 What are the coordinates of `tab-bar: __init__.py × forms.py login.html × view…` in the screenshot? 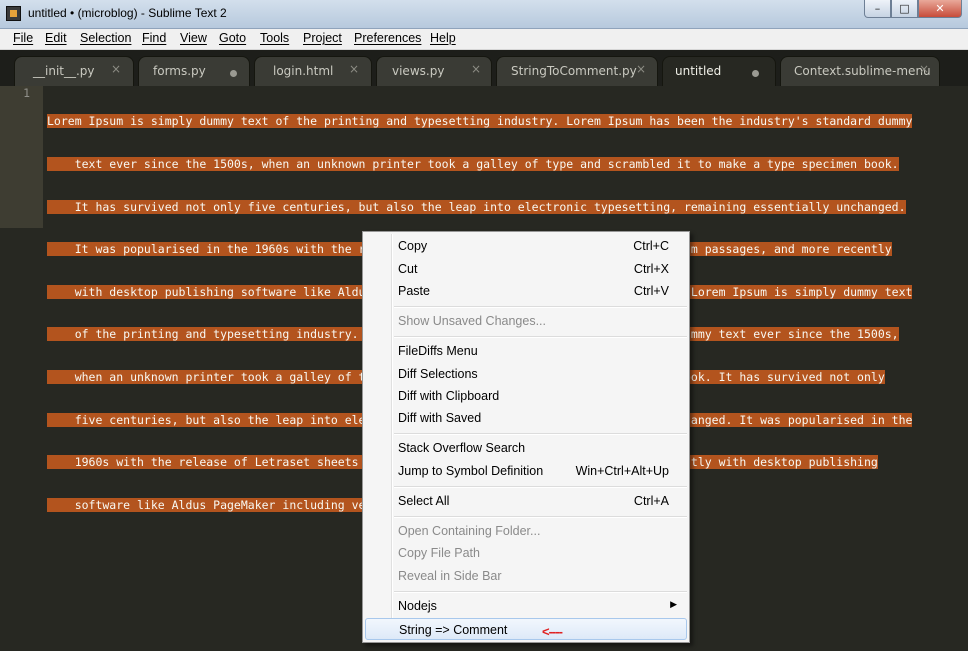 It's located at (484, 68).